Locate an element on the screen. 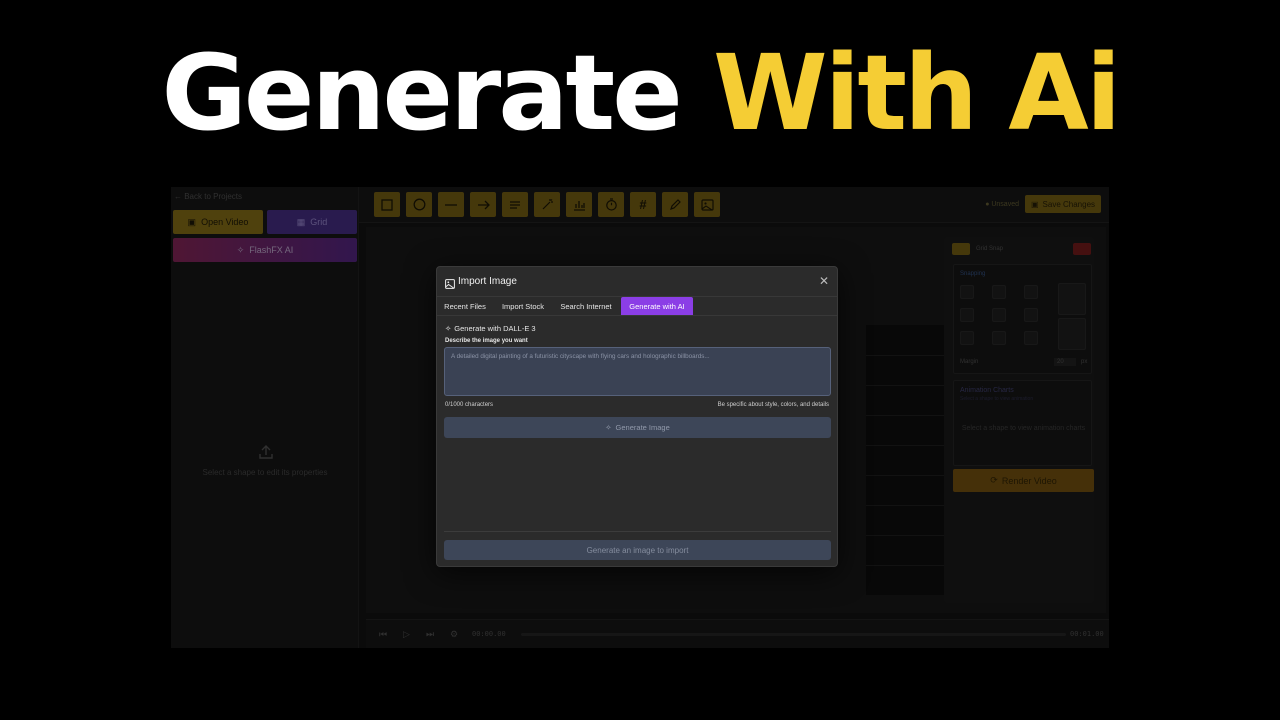  divider is located at coordinates (637, 531).